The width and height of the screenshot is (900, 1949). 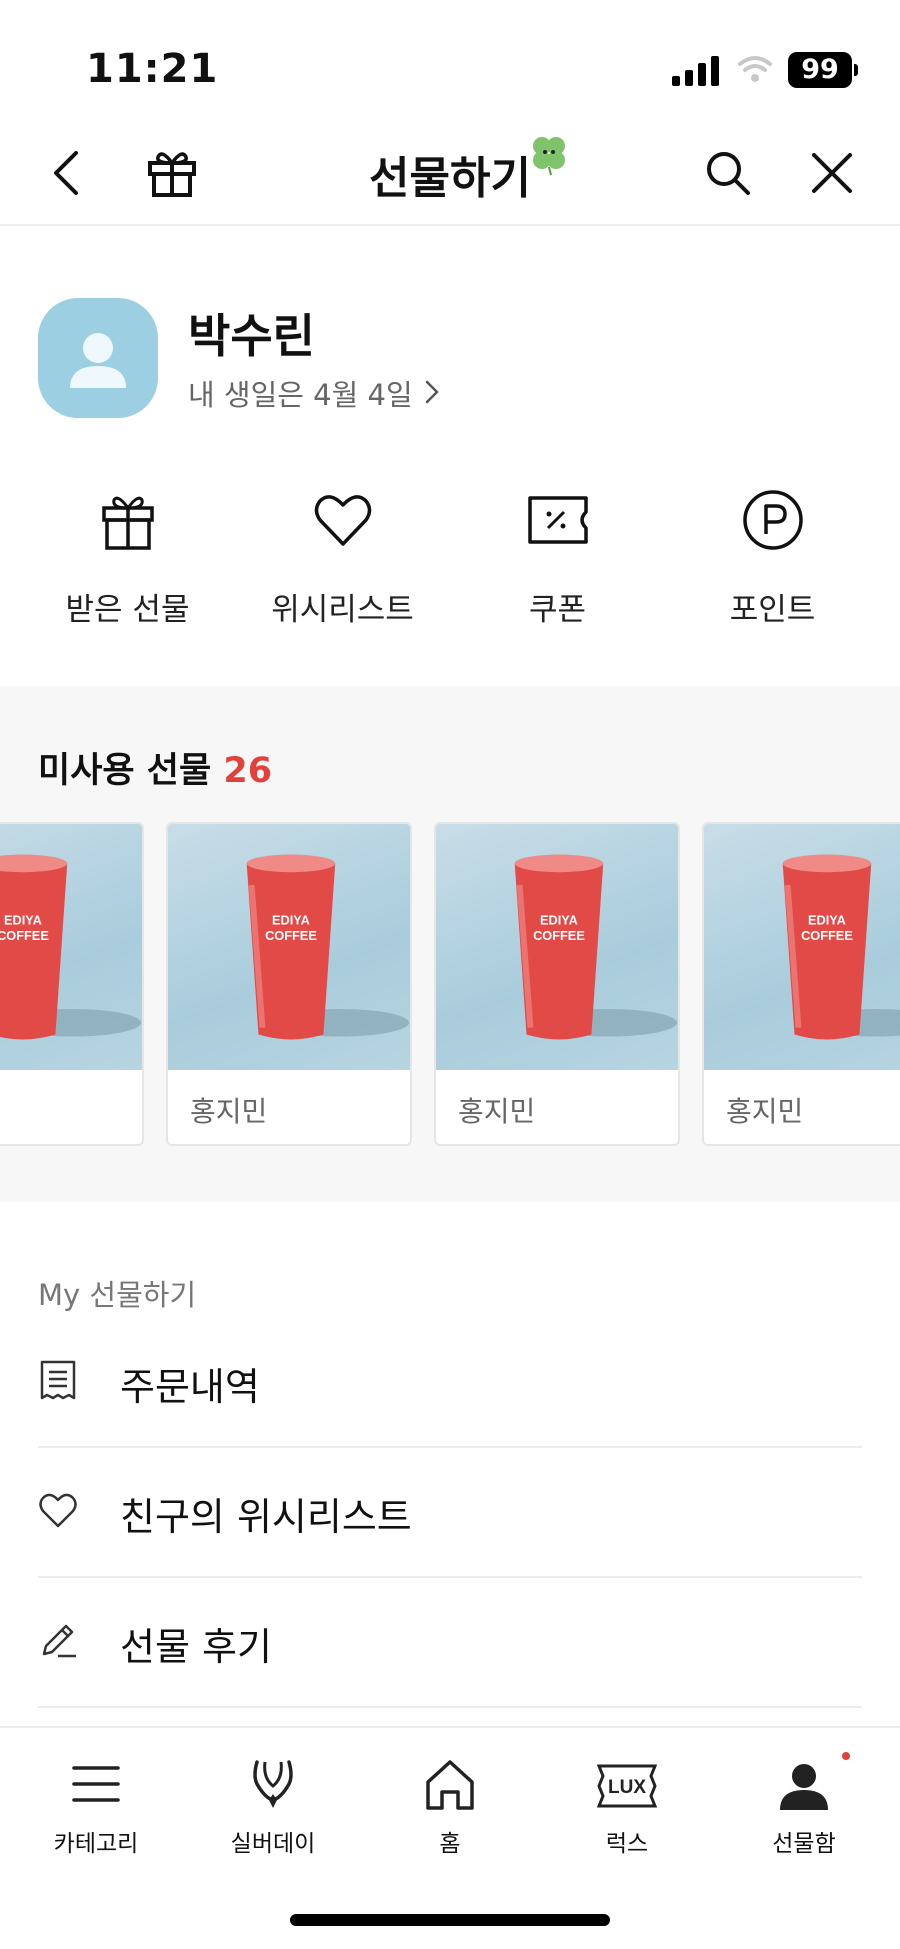 What do you see at coordinates (450, 1920) in the screenshot?
I see `home-indicator` at bounding box center [450, 1920].